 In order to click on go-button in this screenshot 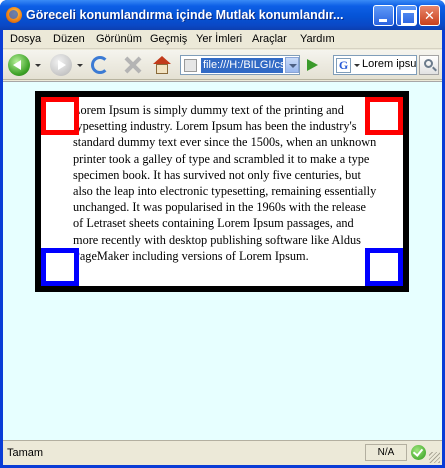, I will do `click(312, 65)`.